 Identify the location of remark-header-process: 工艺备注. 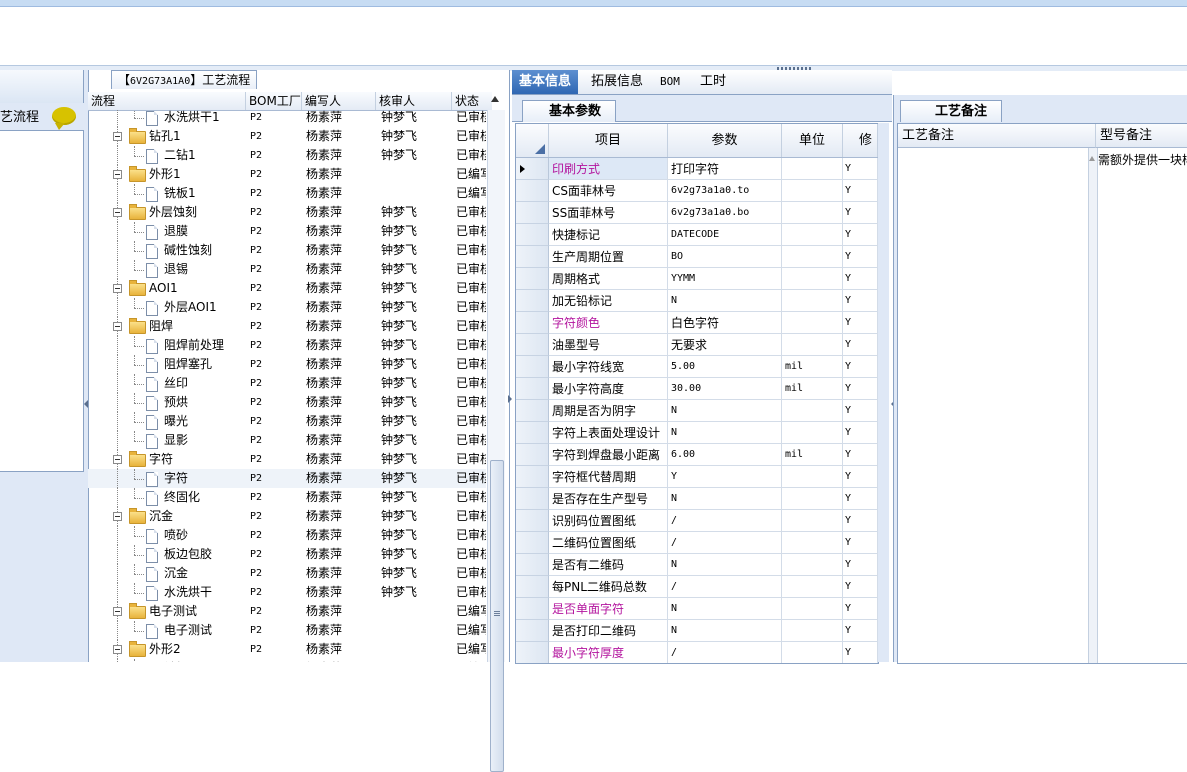
(997, 136).